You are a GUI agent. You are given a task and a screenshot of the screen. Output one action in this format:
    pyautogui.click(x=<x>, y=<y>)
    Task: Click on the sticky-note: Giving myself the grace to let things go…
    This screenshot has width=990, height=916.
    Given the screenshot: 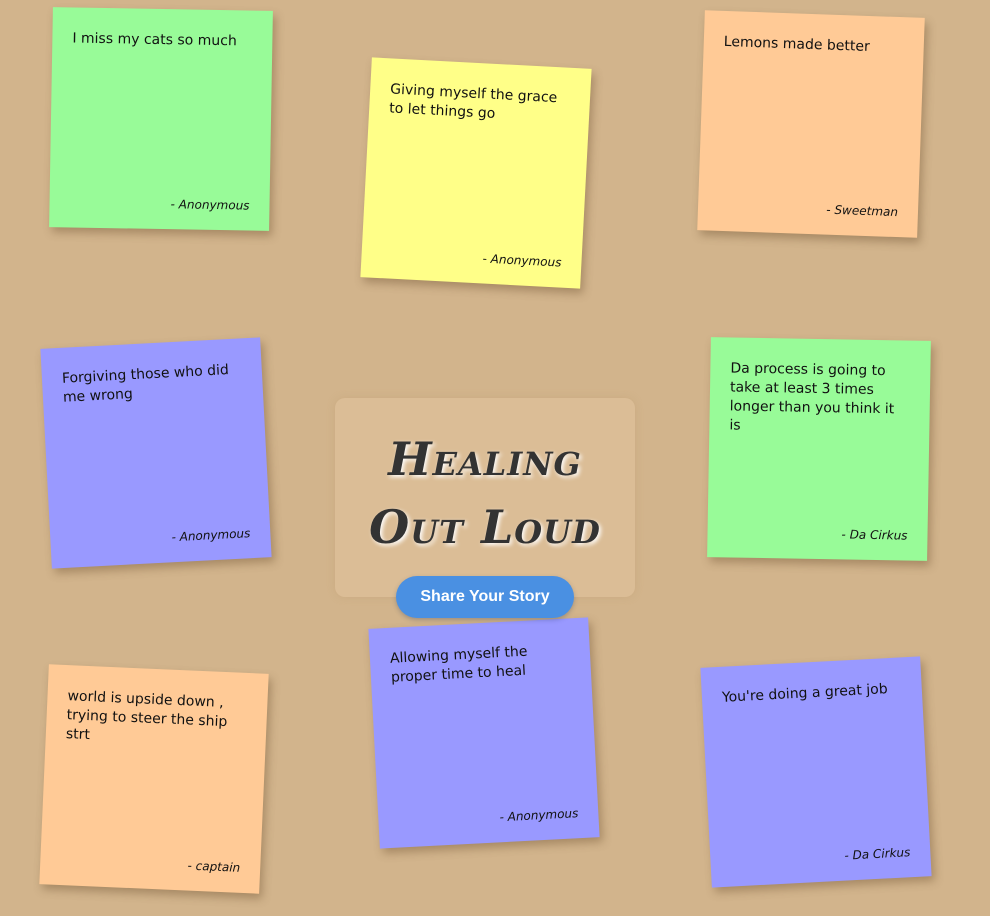 What is the action you would take?
    pyautogui.click(x=476, y=173)
    